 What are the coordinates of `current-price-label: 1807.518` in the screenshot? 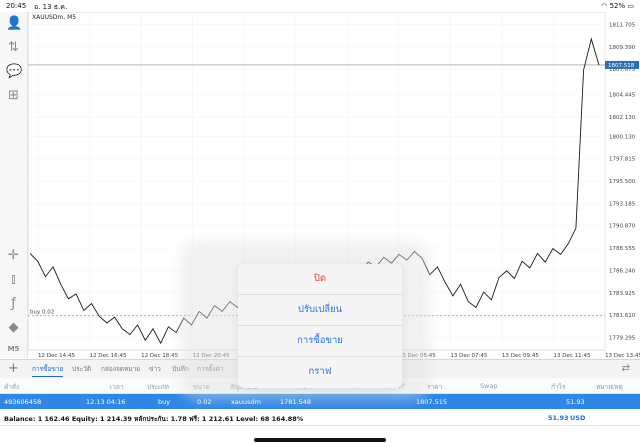 It's located at (621, 66).